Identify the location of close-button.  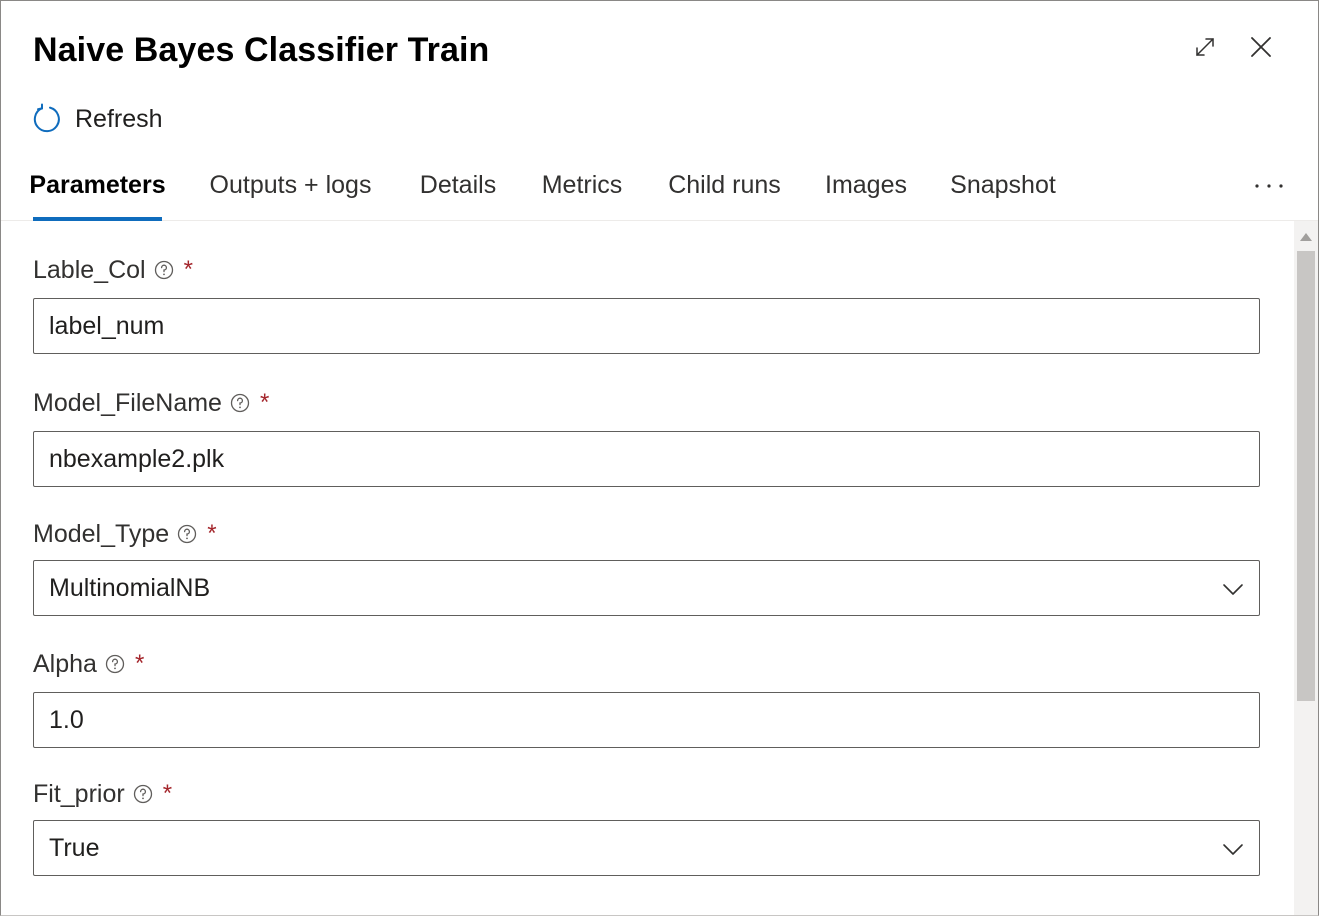
(1261, 47).